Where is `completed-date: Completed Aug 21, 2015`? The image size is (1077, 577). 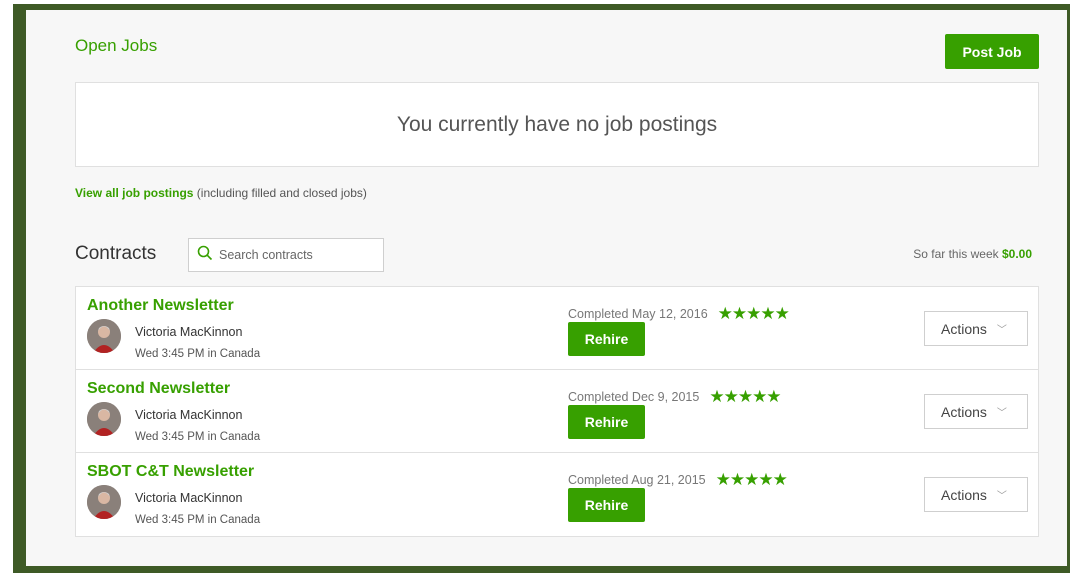 completed-date: Completed Aug 21, 2015 is located at coordinates (637, 479).